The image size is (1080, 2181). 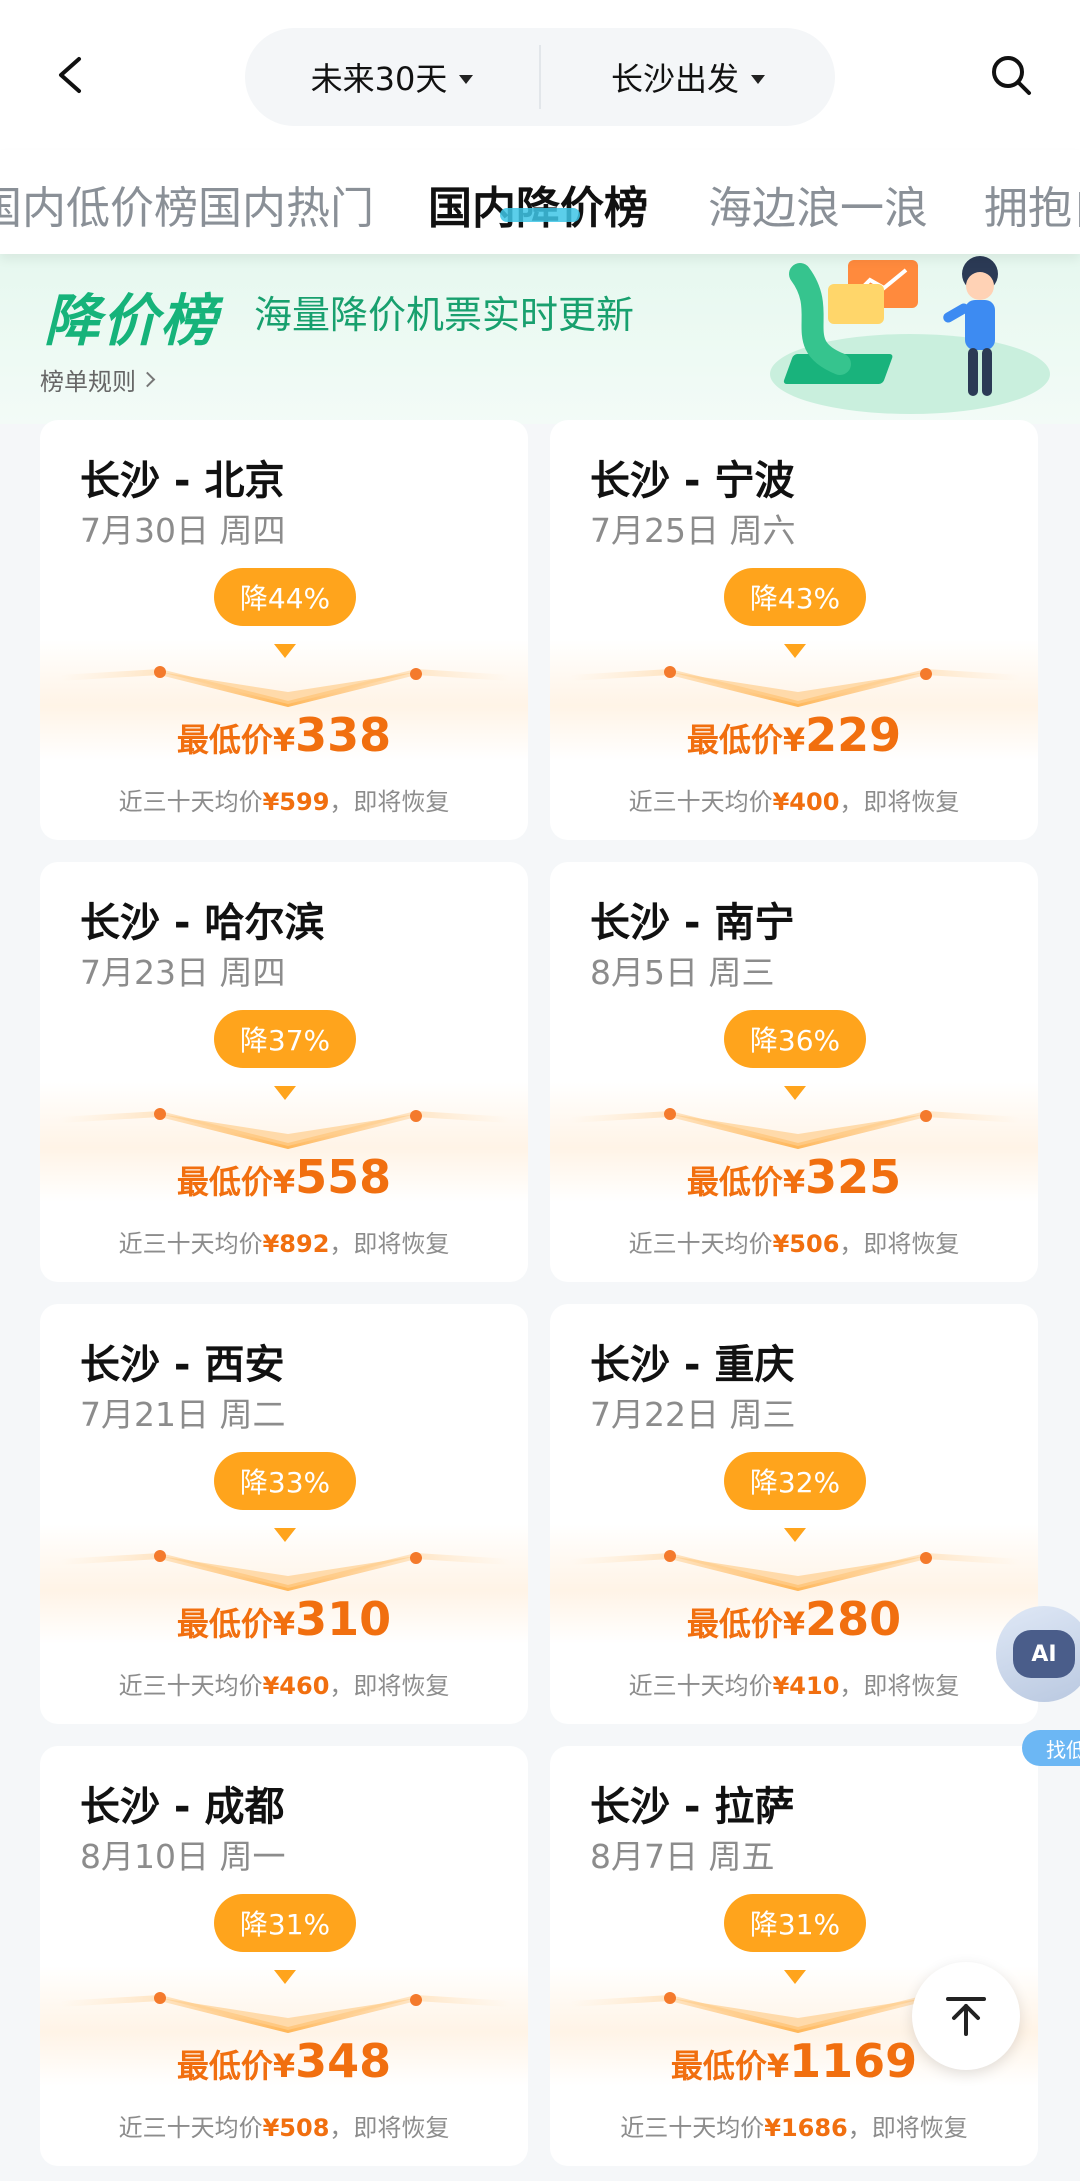 What do you see at coordinates (853, 2061) in the screenshot?
I see `price-value: 1169` at bounding box center [853, 2061].